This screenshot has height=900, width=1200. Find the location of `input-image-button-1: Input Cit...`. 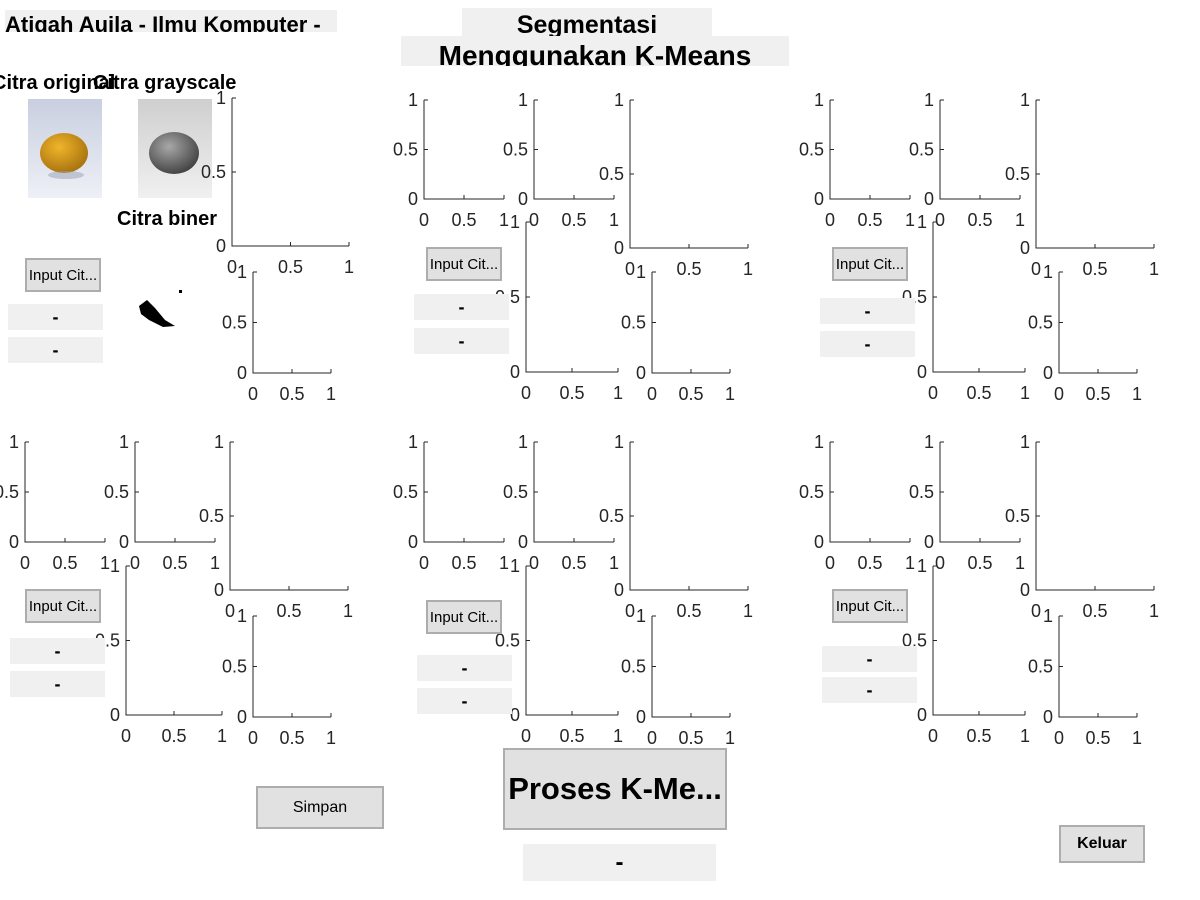

input-image-button-1: Input Cit... is located at coordinates (63, 275).